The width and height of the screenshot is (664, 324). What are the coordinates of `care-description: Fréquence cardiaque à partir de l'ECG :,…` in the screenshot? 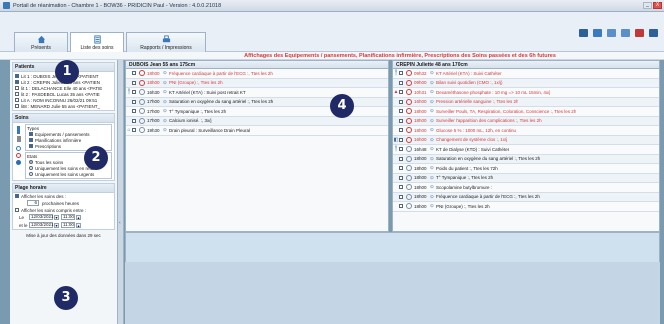 It's located at (221, 73).